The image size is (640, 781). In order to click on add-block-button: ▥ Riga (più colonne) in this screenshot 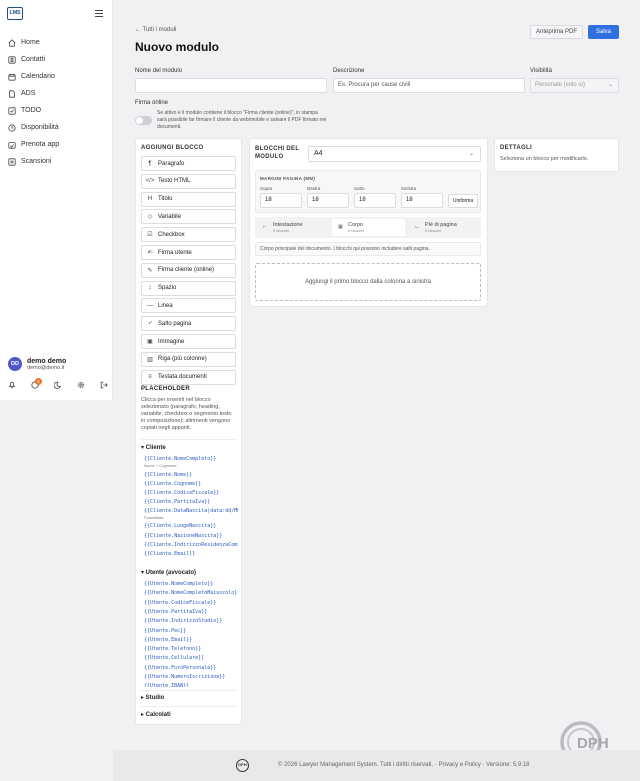, I will do `click(188, 359)`.